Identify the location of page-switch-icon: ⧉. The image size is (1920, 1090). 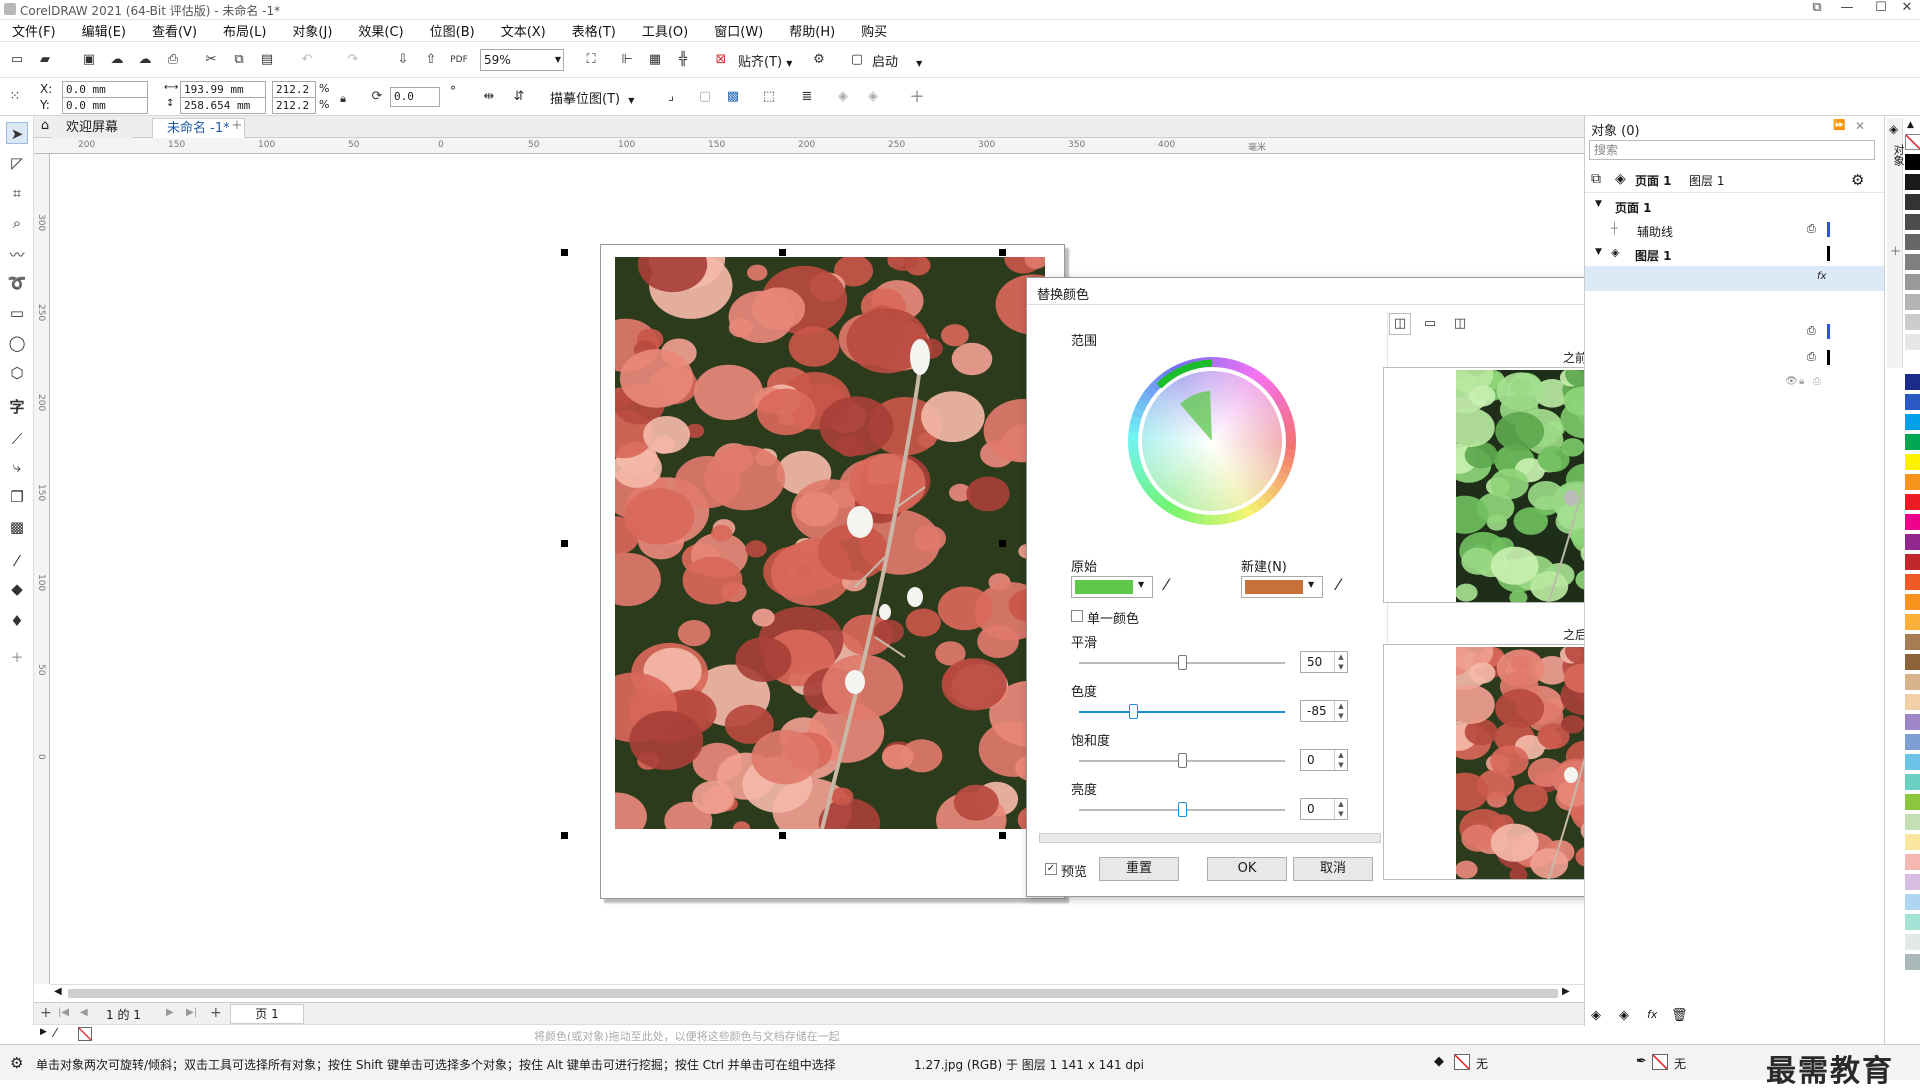
(1596, 179).